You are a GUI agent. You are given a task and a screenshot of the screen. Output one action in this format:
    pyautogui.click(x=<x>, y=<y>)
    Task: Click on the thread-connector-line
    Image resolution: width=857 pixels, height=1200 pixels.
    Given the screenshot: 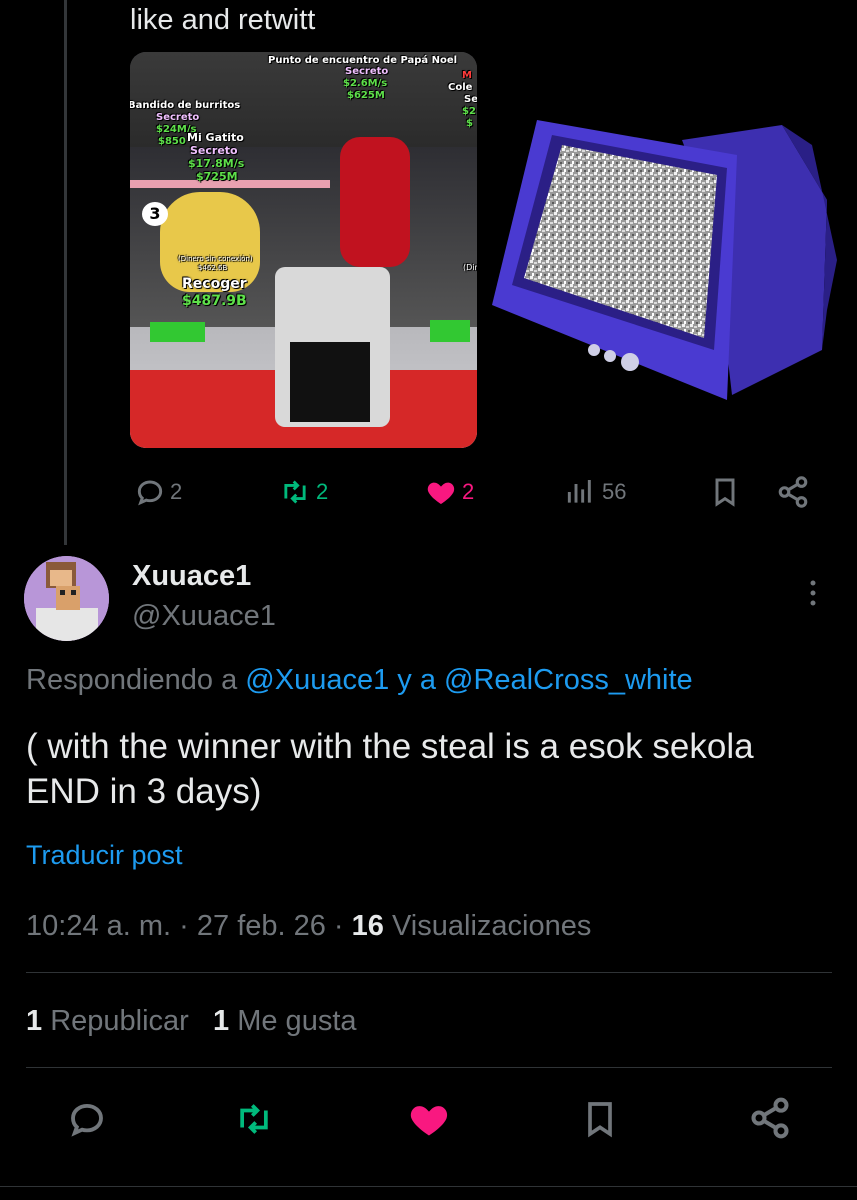 What is the action you would take?
    pyautogui.click(x=65, y=272)
    